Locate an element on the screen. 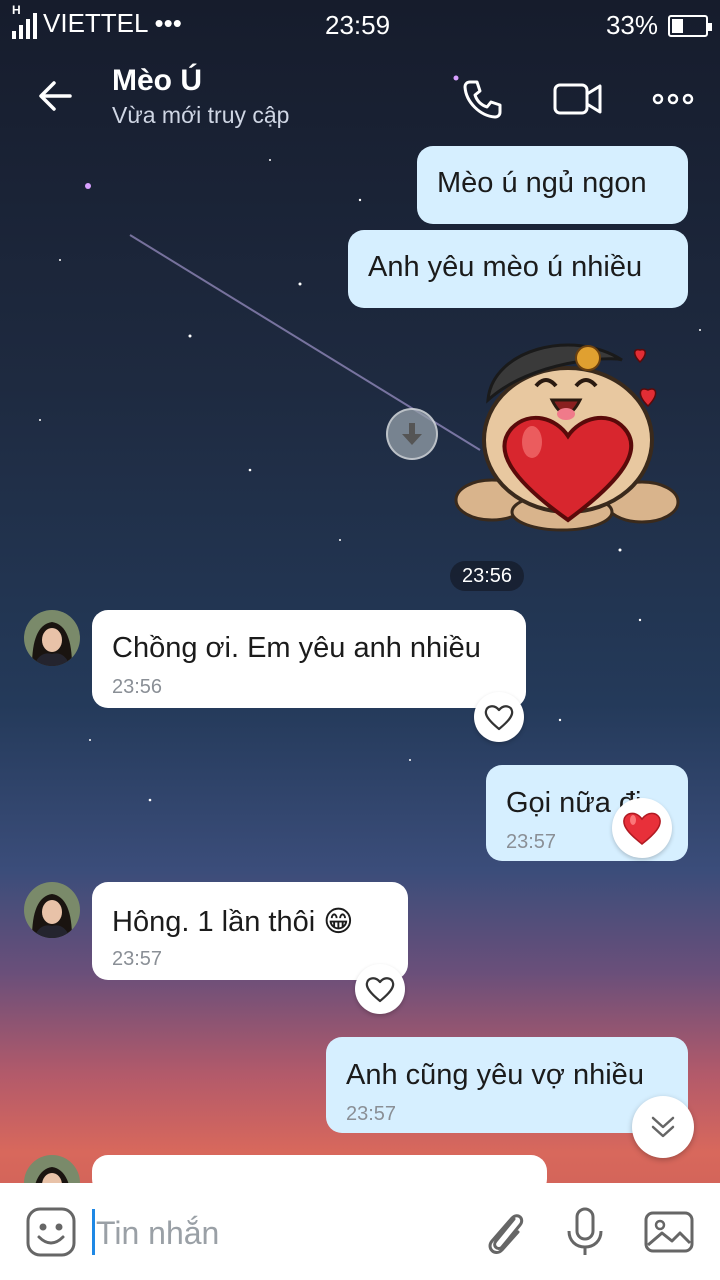 Image resolution: width=720 pixels, height=1280 pixels. contact-name: Mèo Ú is located at coordinates (157, 81).